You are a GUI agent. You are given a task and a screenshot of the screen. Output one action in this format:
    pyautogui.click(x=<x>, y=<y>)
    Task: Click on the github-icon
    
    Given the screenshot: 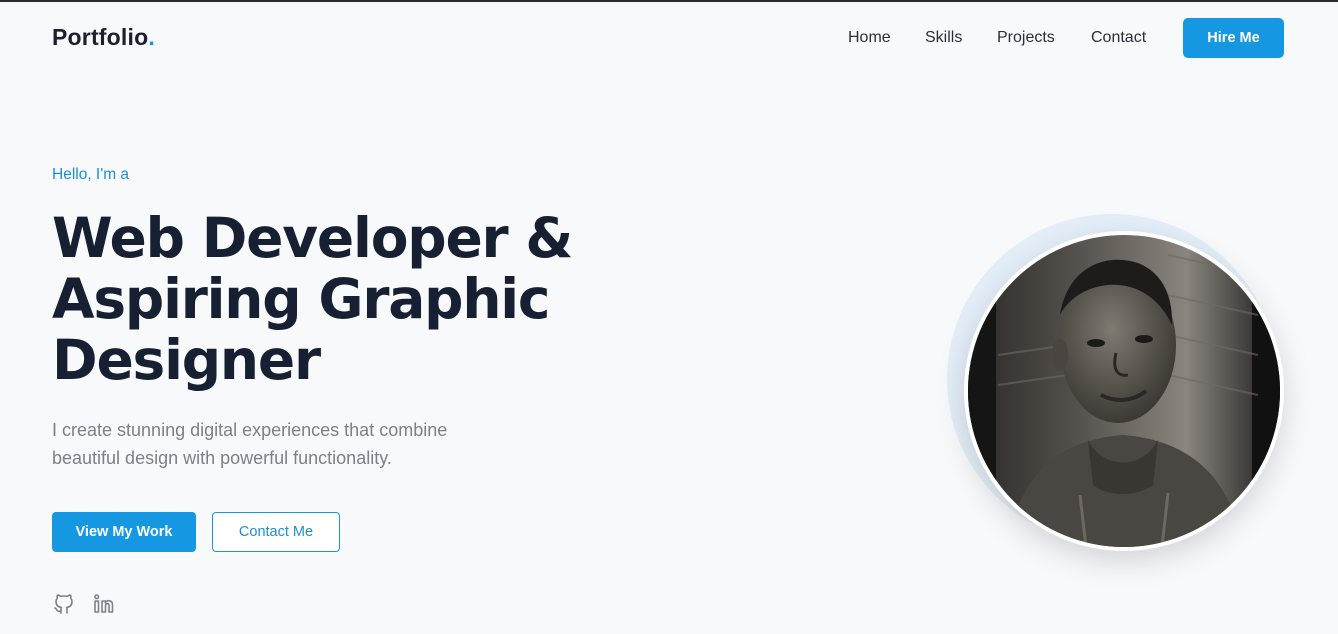 What is the action you would take?
    pyautogui.click(x=64, y=604)
    